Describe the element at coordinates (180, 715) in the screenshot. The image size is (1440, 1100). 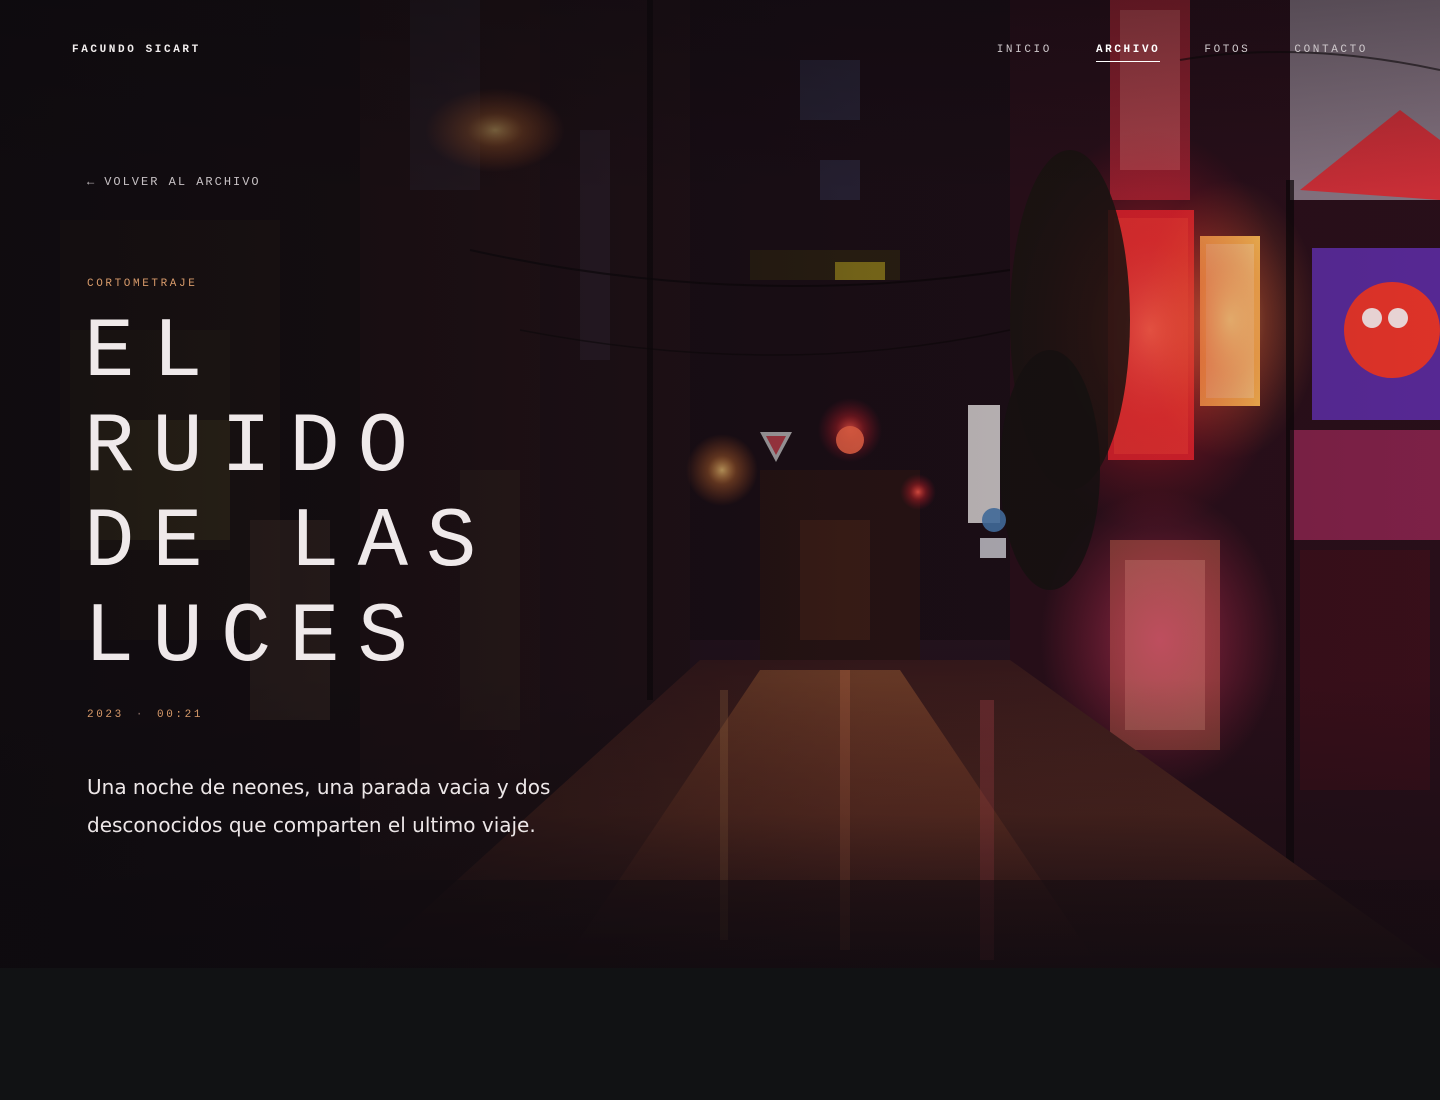
I see `film-duration: 00:21` at that location.